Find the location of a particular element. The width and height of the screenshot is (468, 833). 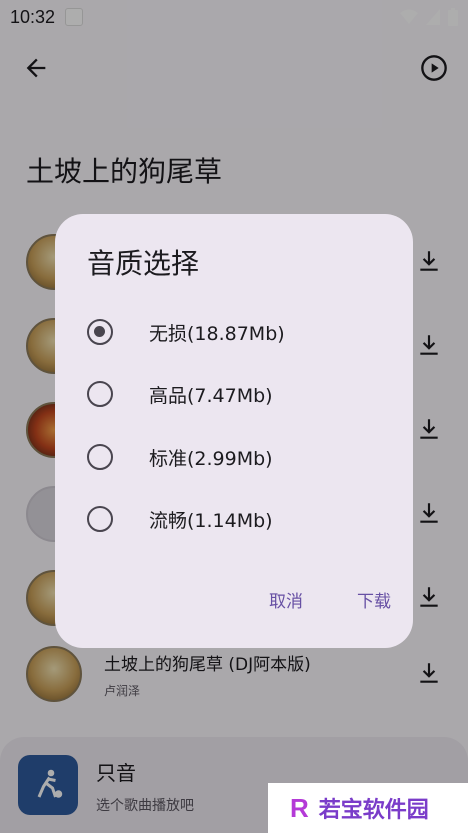

option-label: 标准(2.99Mb) is located at coordinates (211, 458).